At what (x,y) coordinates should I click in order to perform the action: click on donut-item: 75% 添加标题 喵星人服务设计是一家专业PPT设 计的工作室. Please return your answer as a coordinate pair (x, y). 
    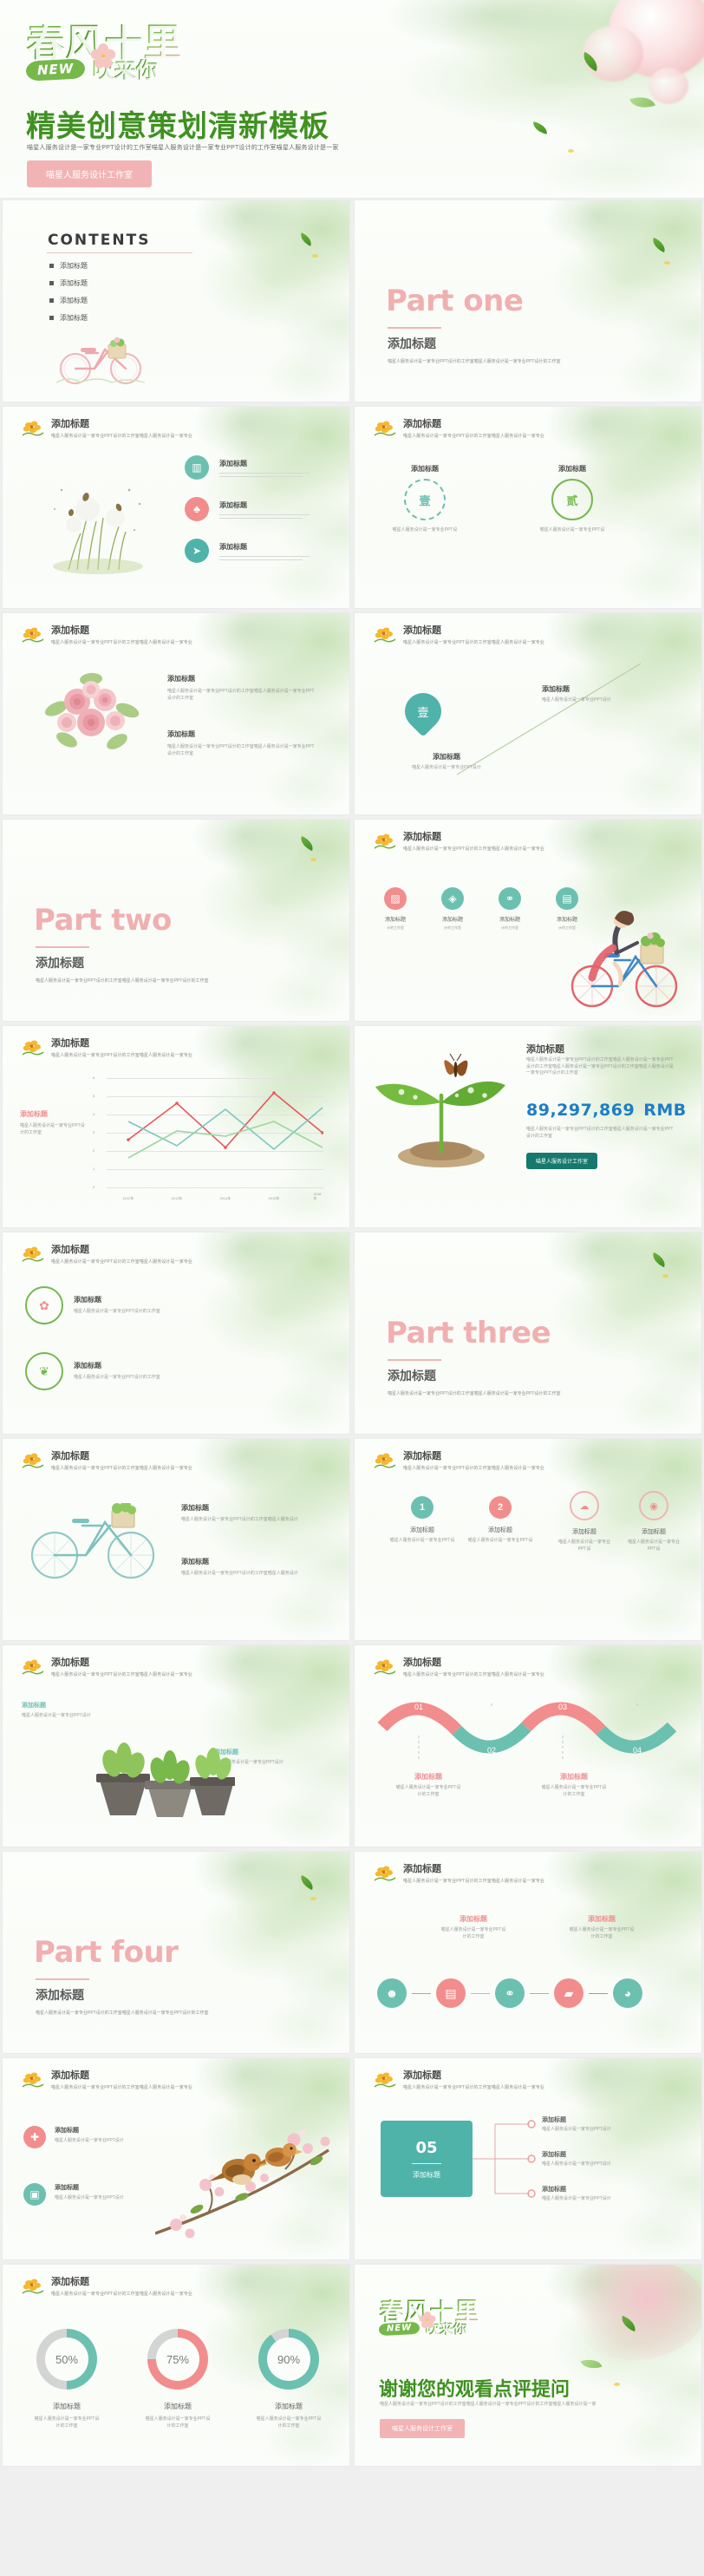
    Looking at the image, I should click on (177, 2379).